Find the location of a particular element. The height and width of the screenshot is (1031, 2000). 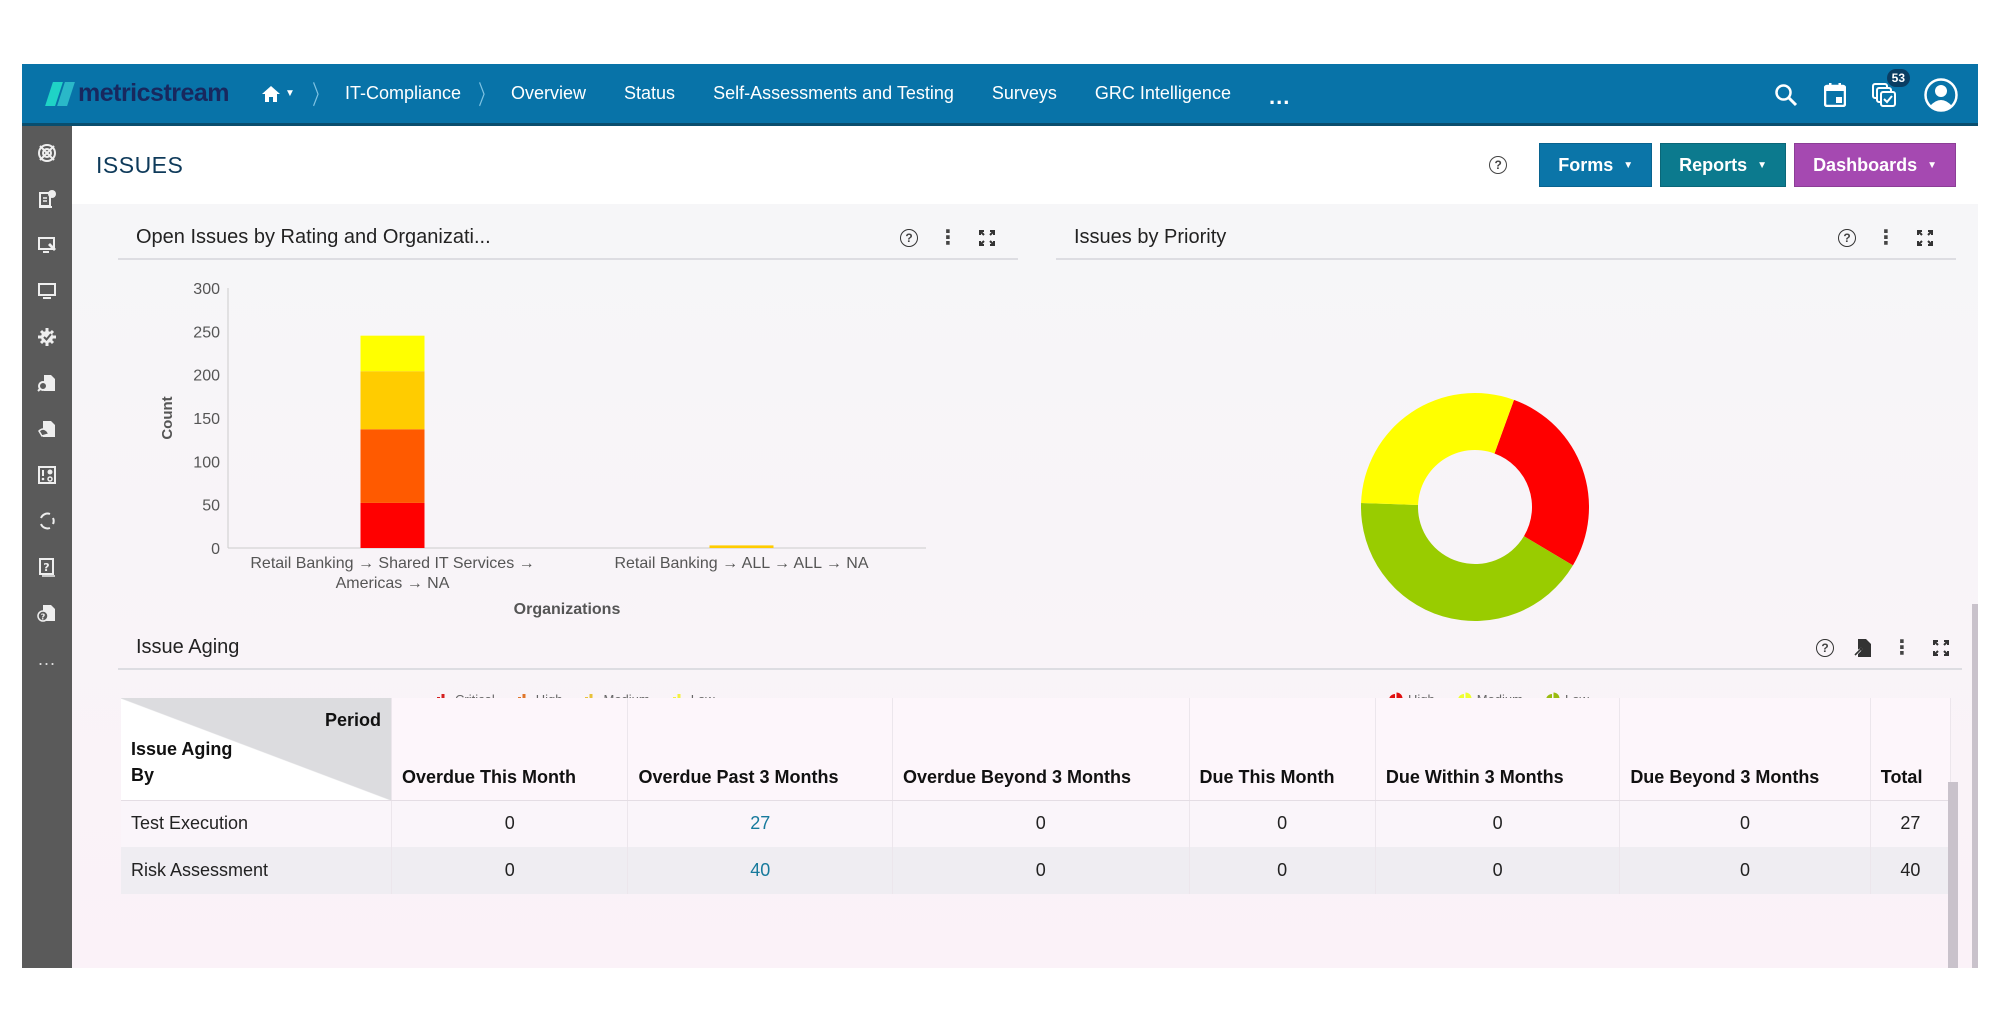

table-corner-header: Period Issue Aging By is located at coordinates (257, 749).